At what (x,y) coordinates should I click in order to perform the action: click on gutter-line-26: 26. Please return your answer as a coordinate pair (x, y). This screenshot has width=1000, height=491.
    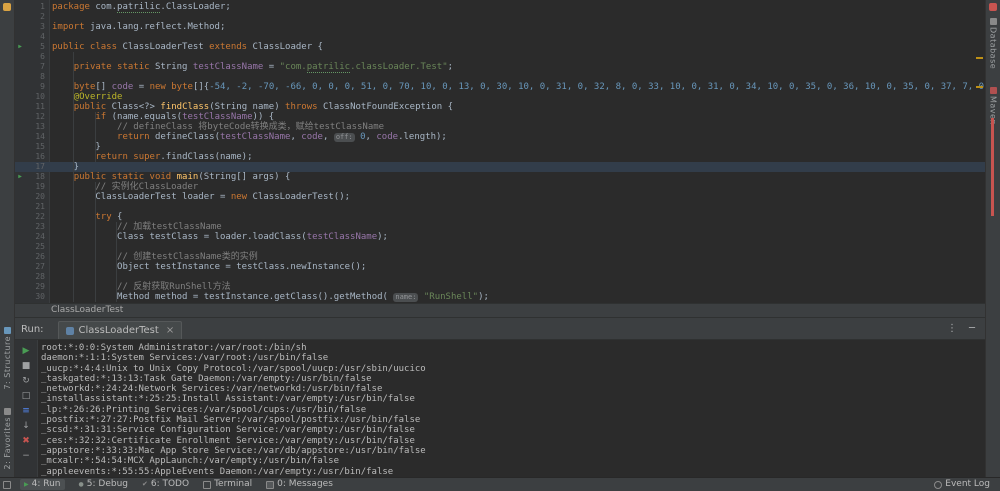
    Looking at the image, I should click on (32, 257).